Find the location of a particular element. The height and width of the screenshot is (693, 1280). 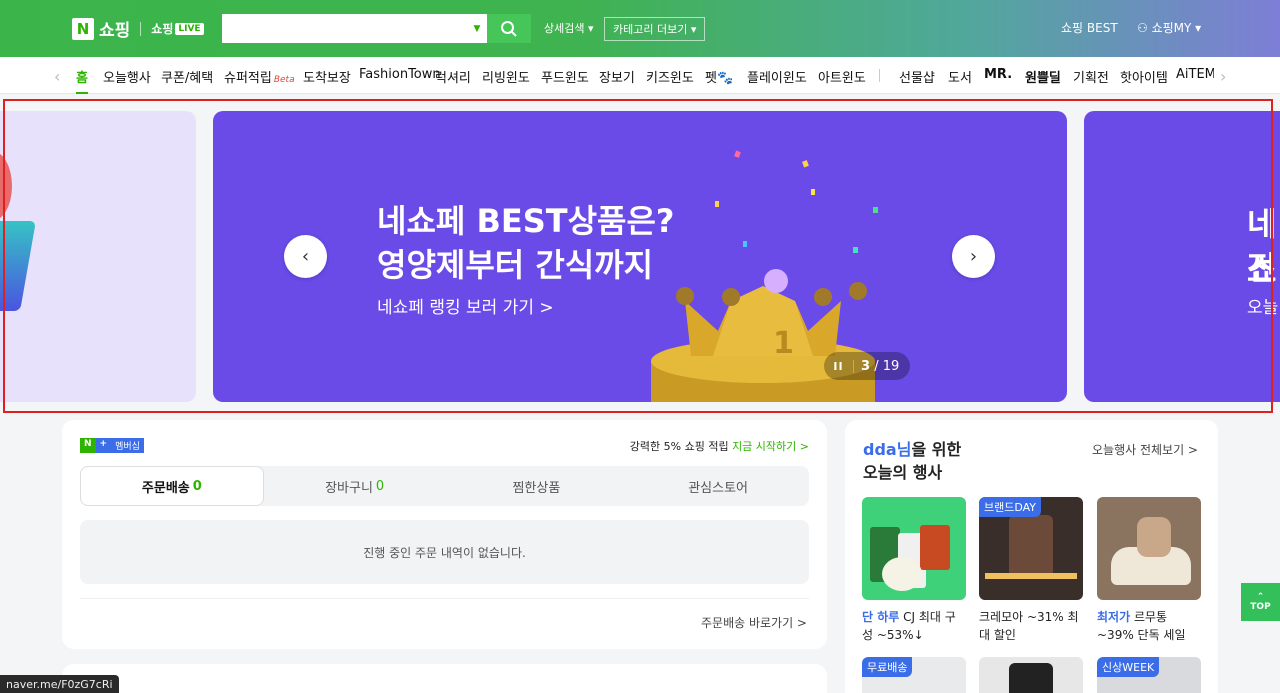

nav-label: 펫 is located at coordinates (711, 78).